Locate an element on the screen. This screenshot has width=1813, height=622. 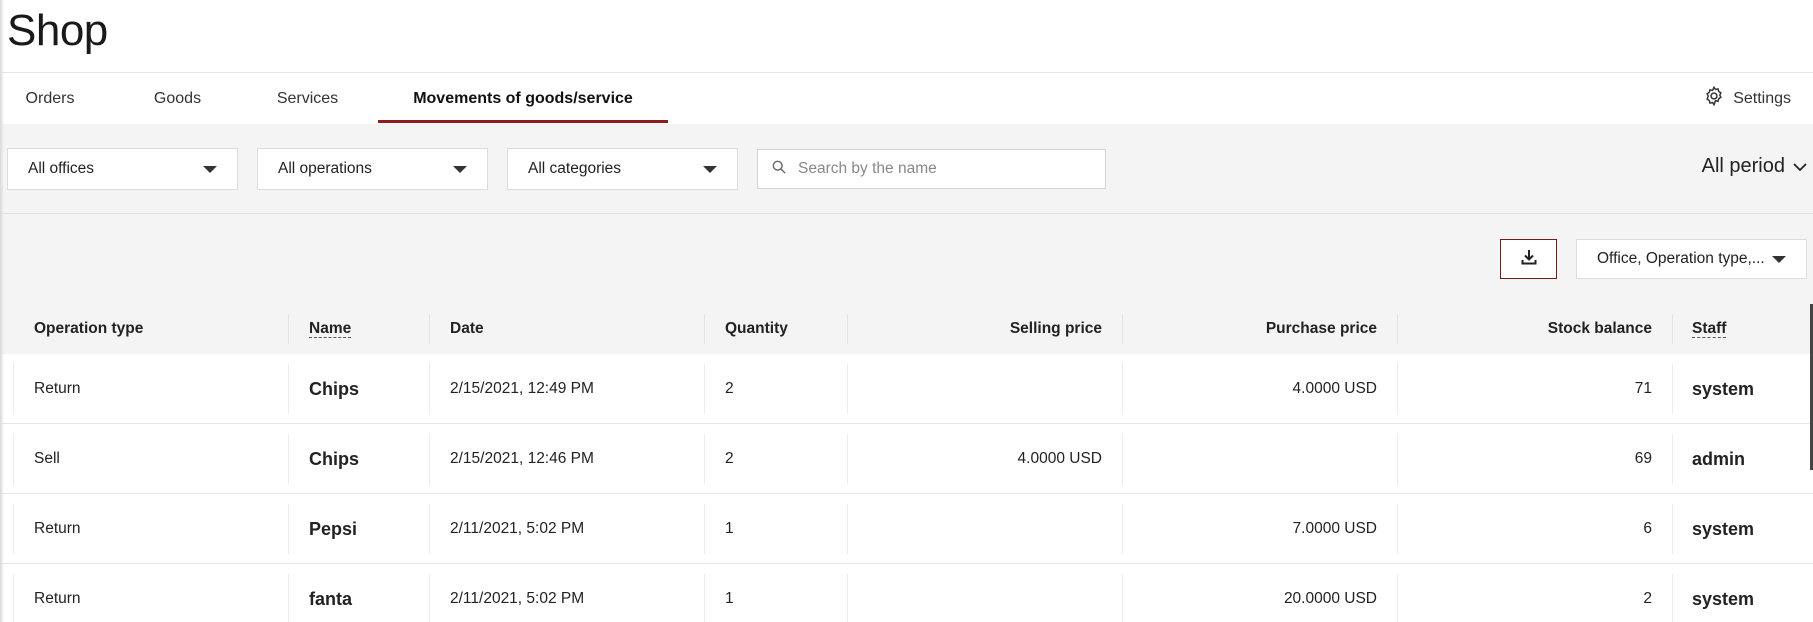
page-header: Shop is located at coordinates (906, 36).